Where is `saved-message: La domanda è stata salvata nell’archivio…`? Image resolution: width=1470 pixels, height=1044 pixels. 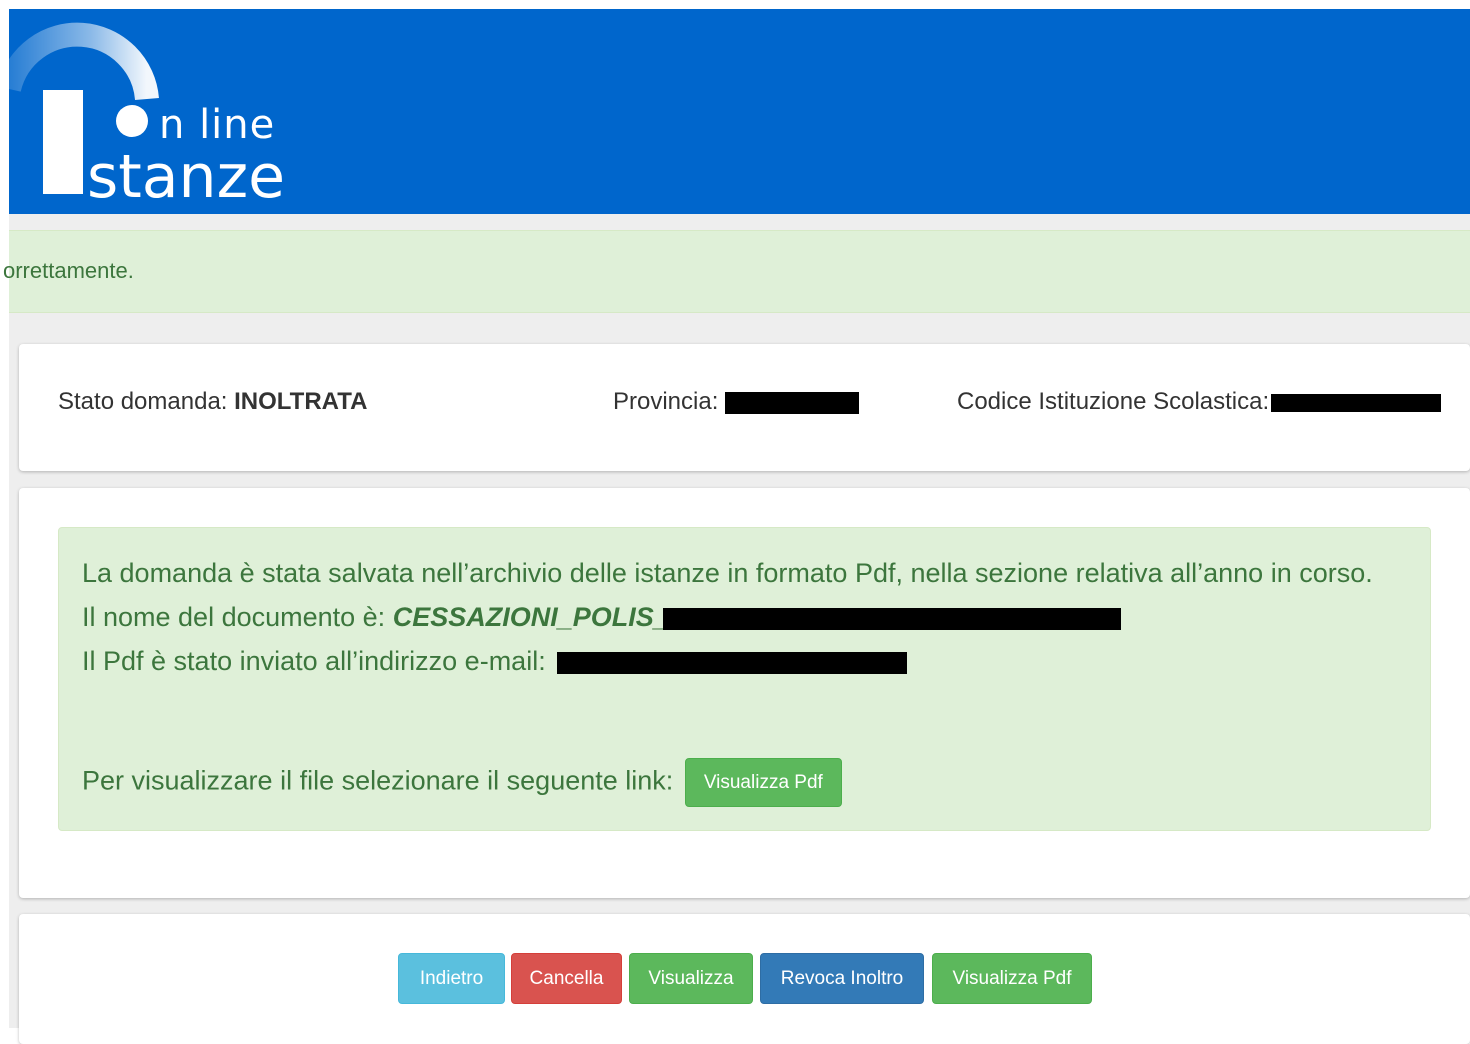
saved-message: La domanda è stata salvata nell’archivio… is located at coordinates (727, 573).